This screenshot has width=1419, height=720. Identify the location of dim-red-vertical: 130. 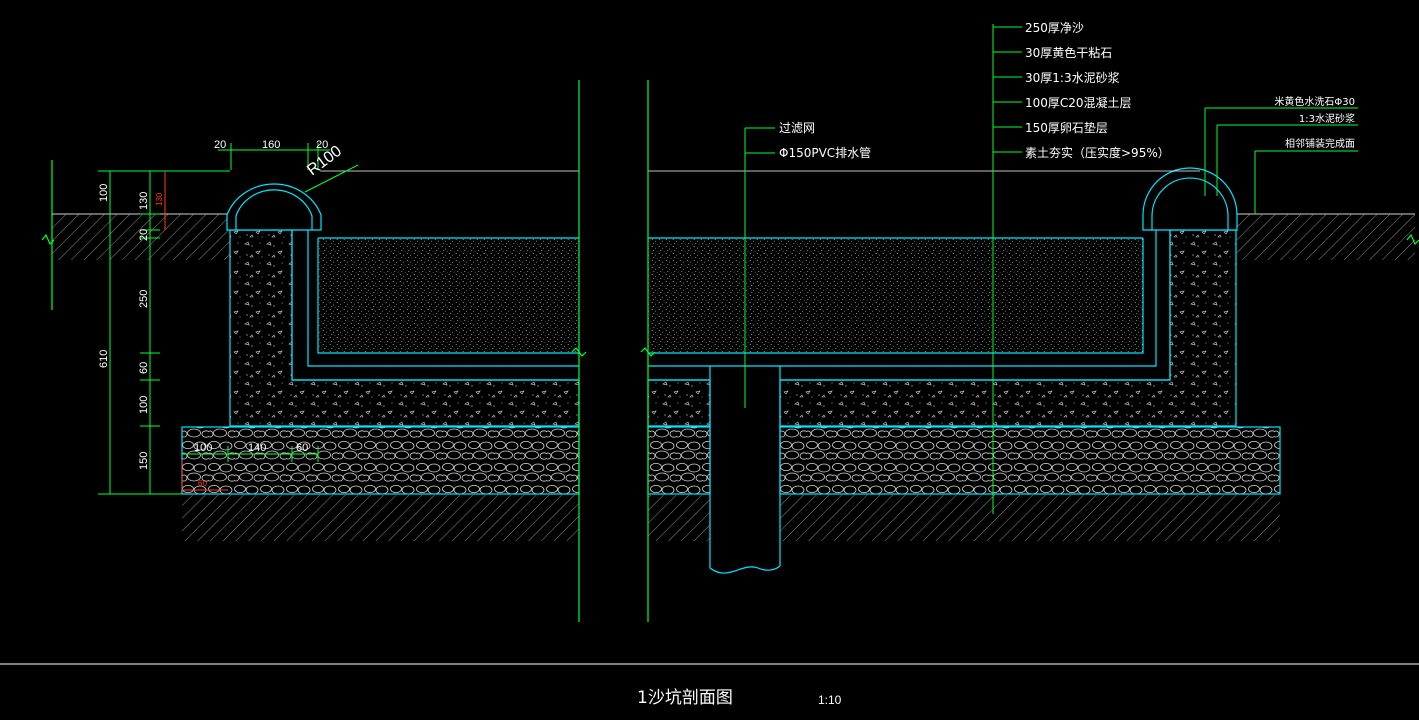
(159, 199).